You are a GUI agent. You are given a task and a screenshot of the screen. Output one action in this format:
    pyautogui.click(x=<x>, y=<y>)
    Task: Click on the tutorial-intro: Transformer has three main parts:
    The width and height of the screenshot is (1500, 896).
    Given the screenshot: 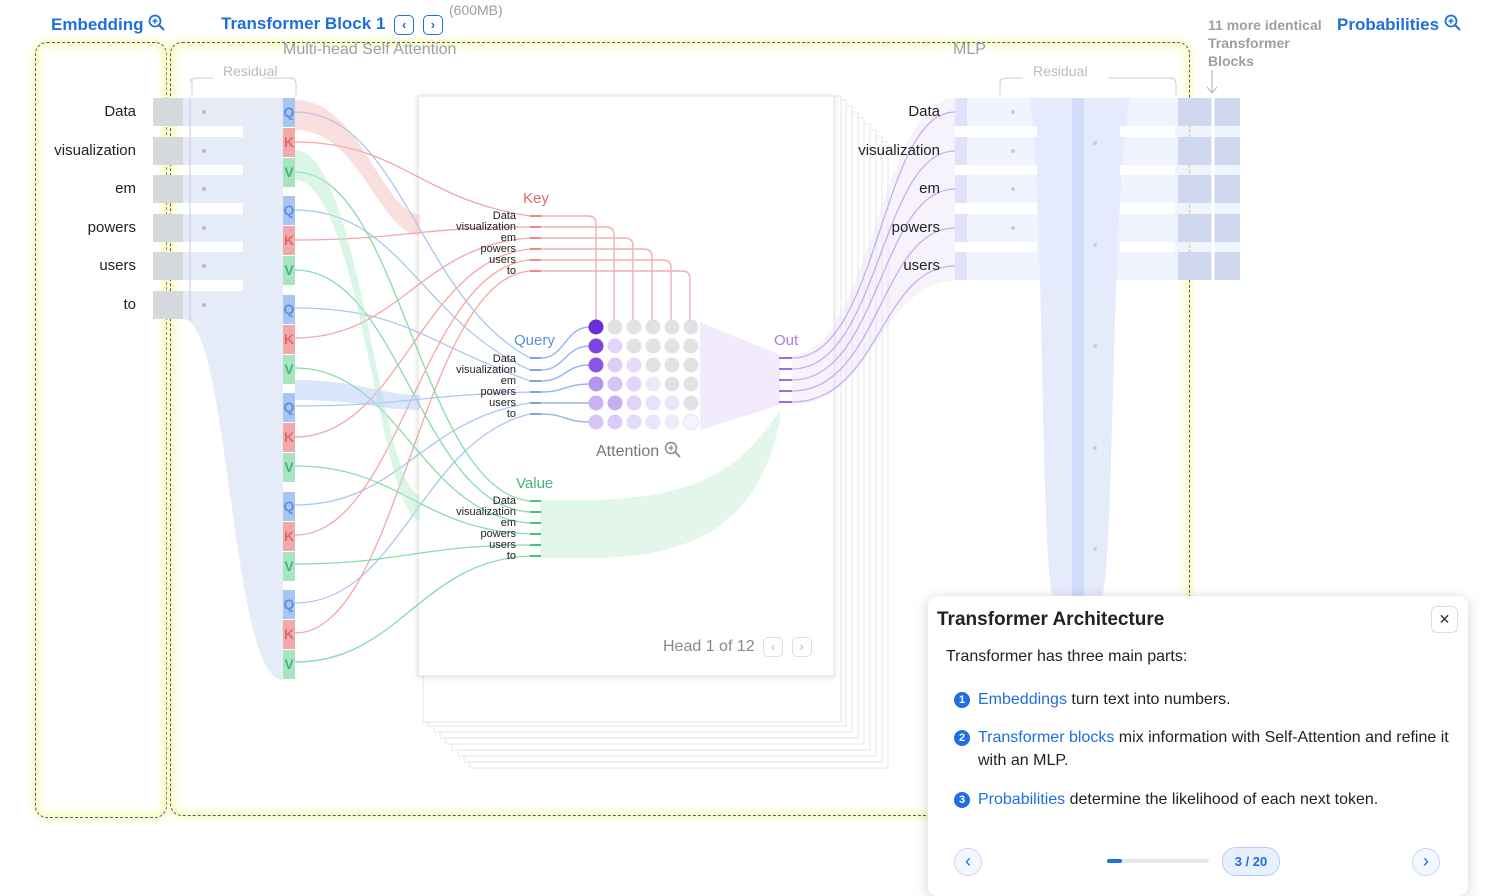 What is the action you would take?
    pyautogui.click(x=1067, y=656)
    